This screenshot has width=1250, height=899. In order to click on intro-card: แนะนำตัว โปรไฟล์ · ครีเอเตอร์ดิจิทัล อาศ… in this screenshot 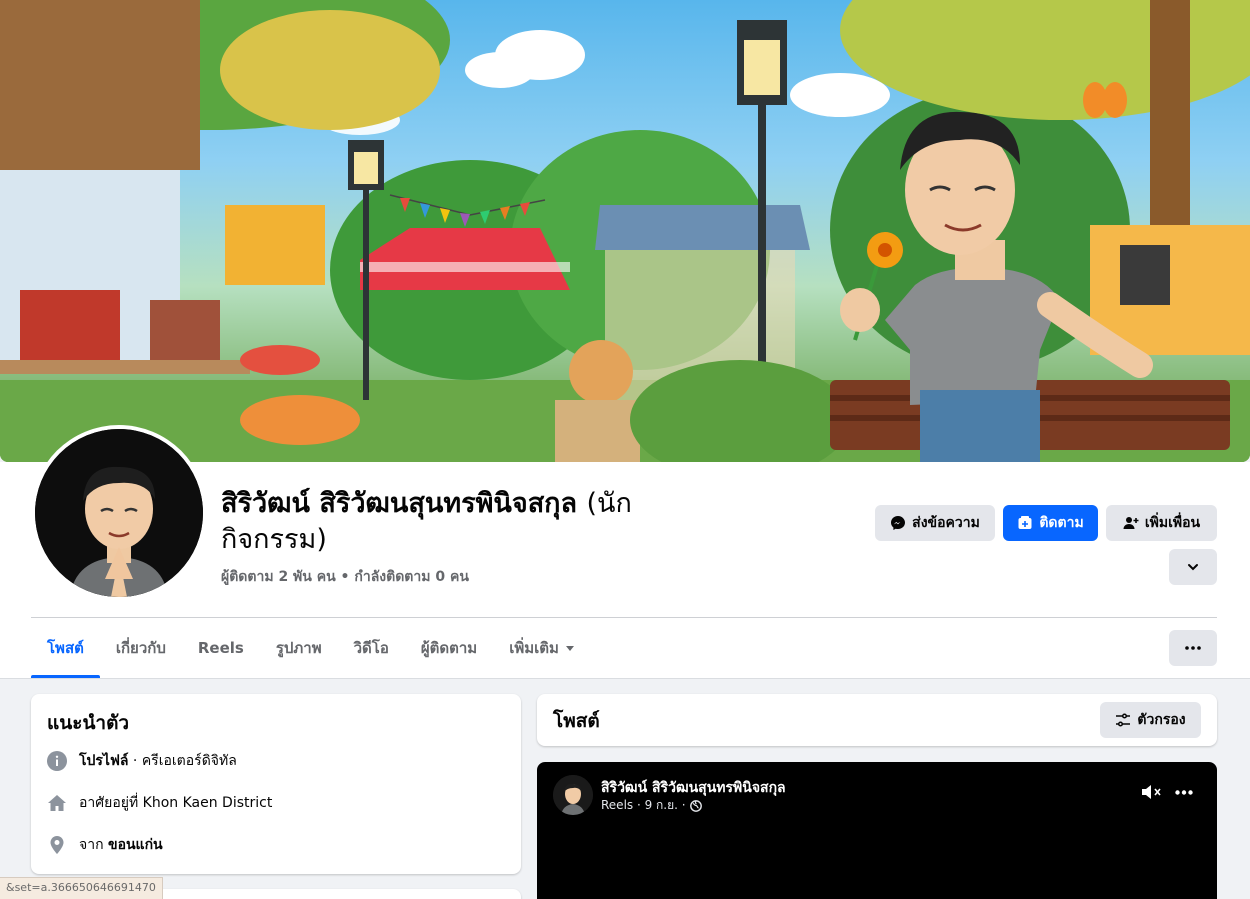, I will do `click(276, 784)`.